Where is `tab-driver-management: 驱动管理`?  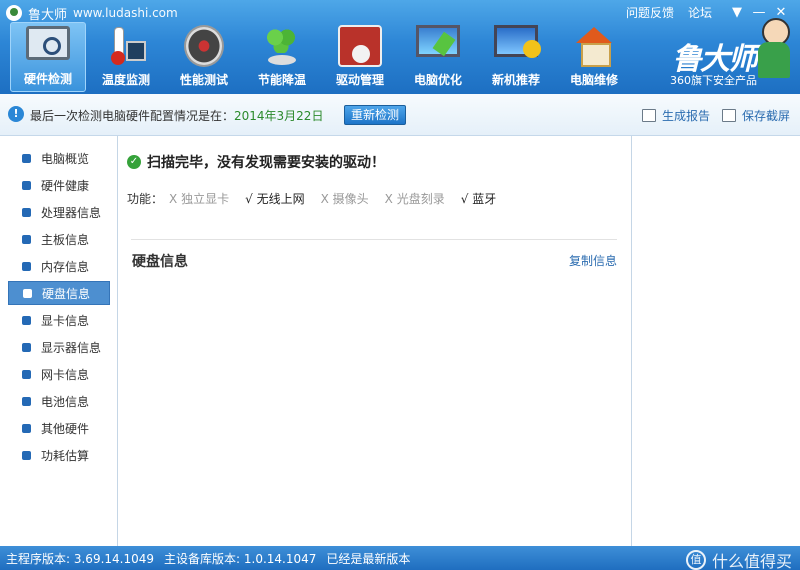
tab-driver-management: 驱动管理 is located at coordinates (360, 57).